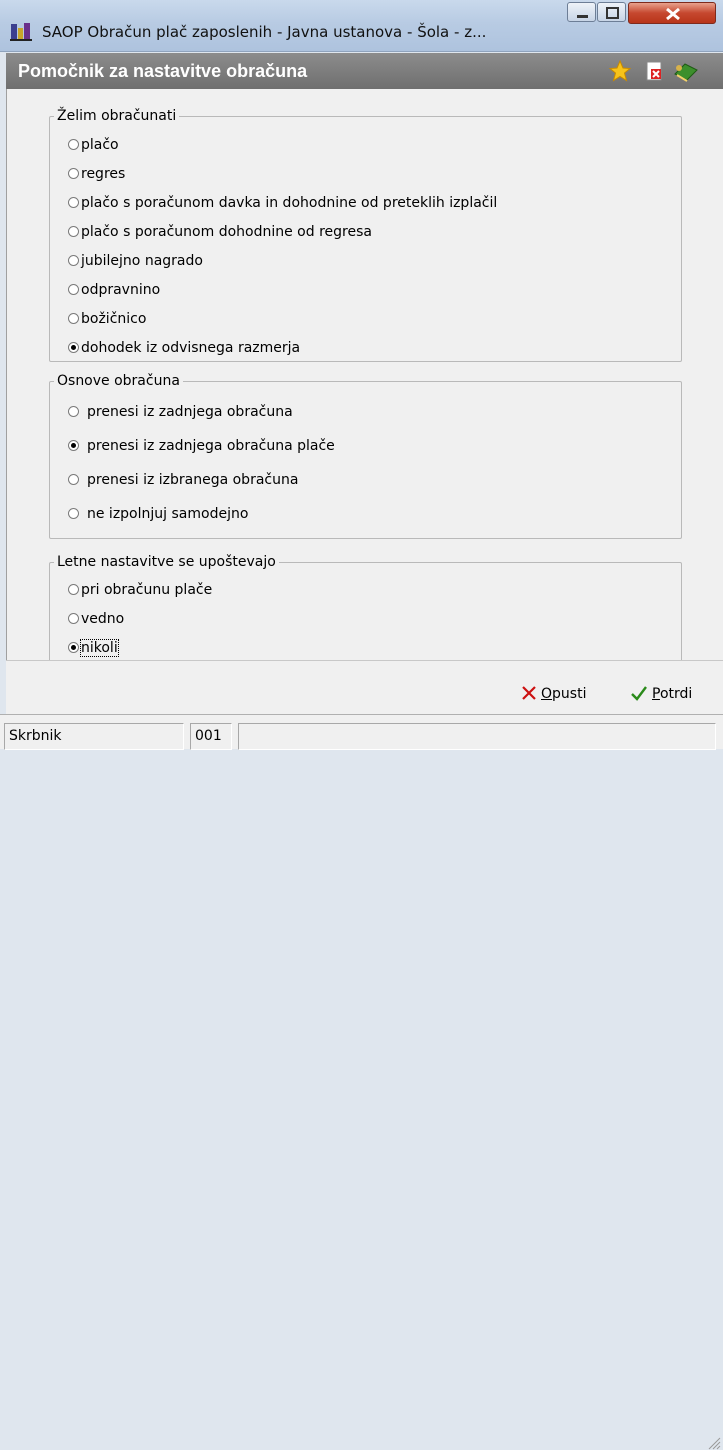 Image resolution: width=723 pixels, height=1450 pixels. I want to click on radio-option: odpravnino, so click(114, 290).